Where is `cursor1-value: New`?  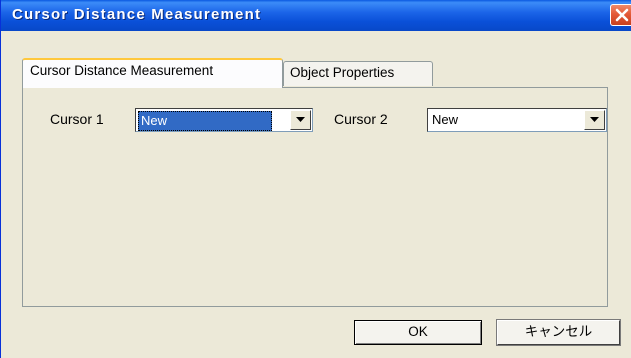
cursor1-value: New is located at coordinates (205, 121).